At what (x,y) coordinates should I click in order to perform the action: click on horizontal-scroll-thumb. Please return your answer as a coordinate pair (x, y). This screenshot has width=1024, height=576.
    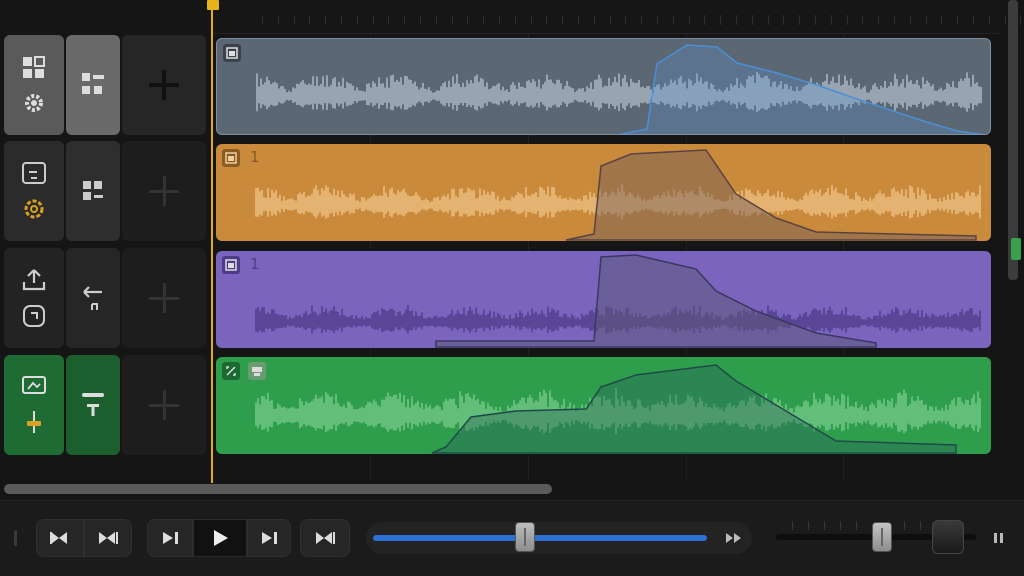
    Looking at the image, I should click on (278, 489).